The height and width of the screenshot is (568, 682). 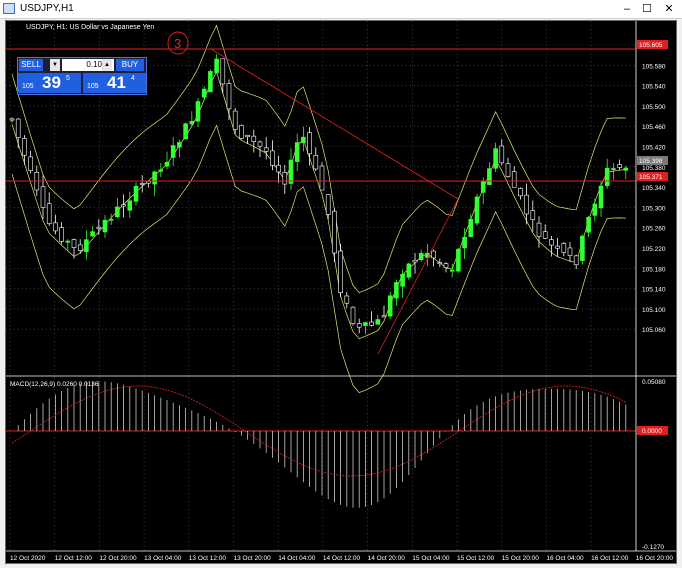 I want to click on buy-price-big: 41, so click(x=116, y=82).